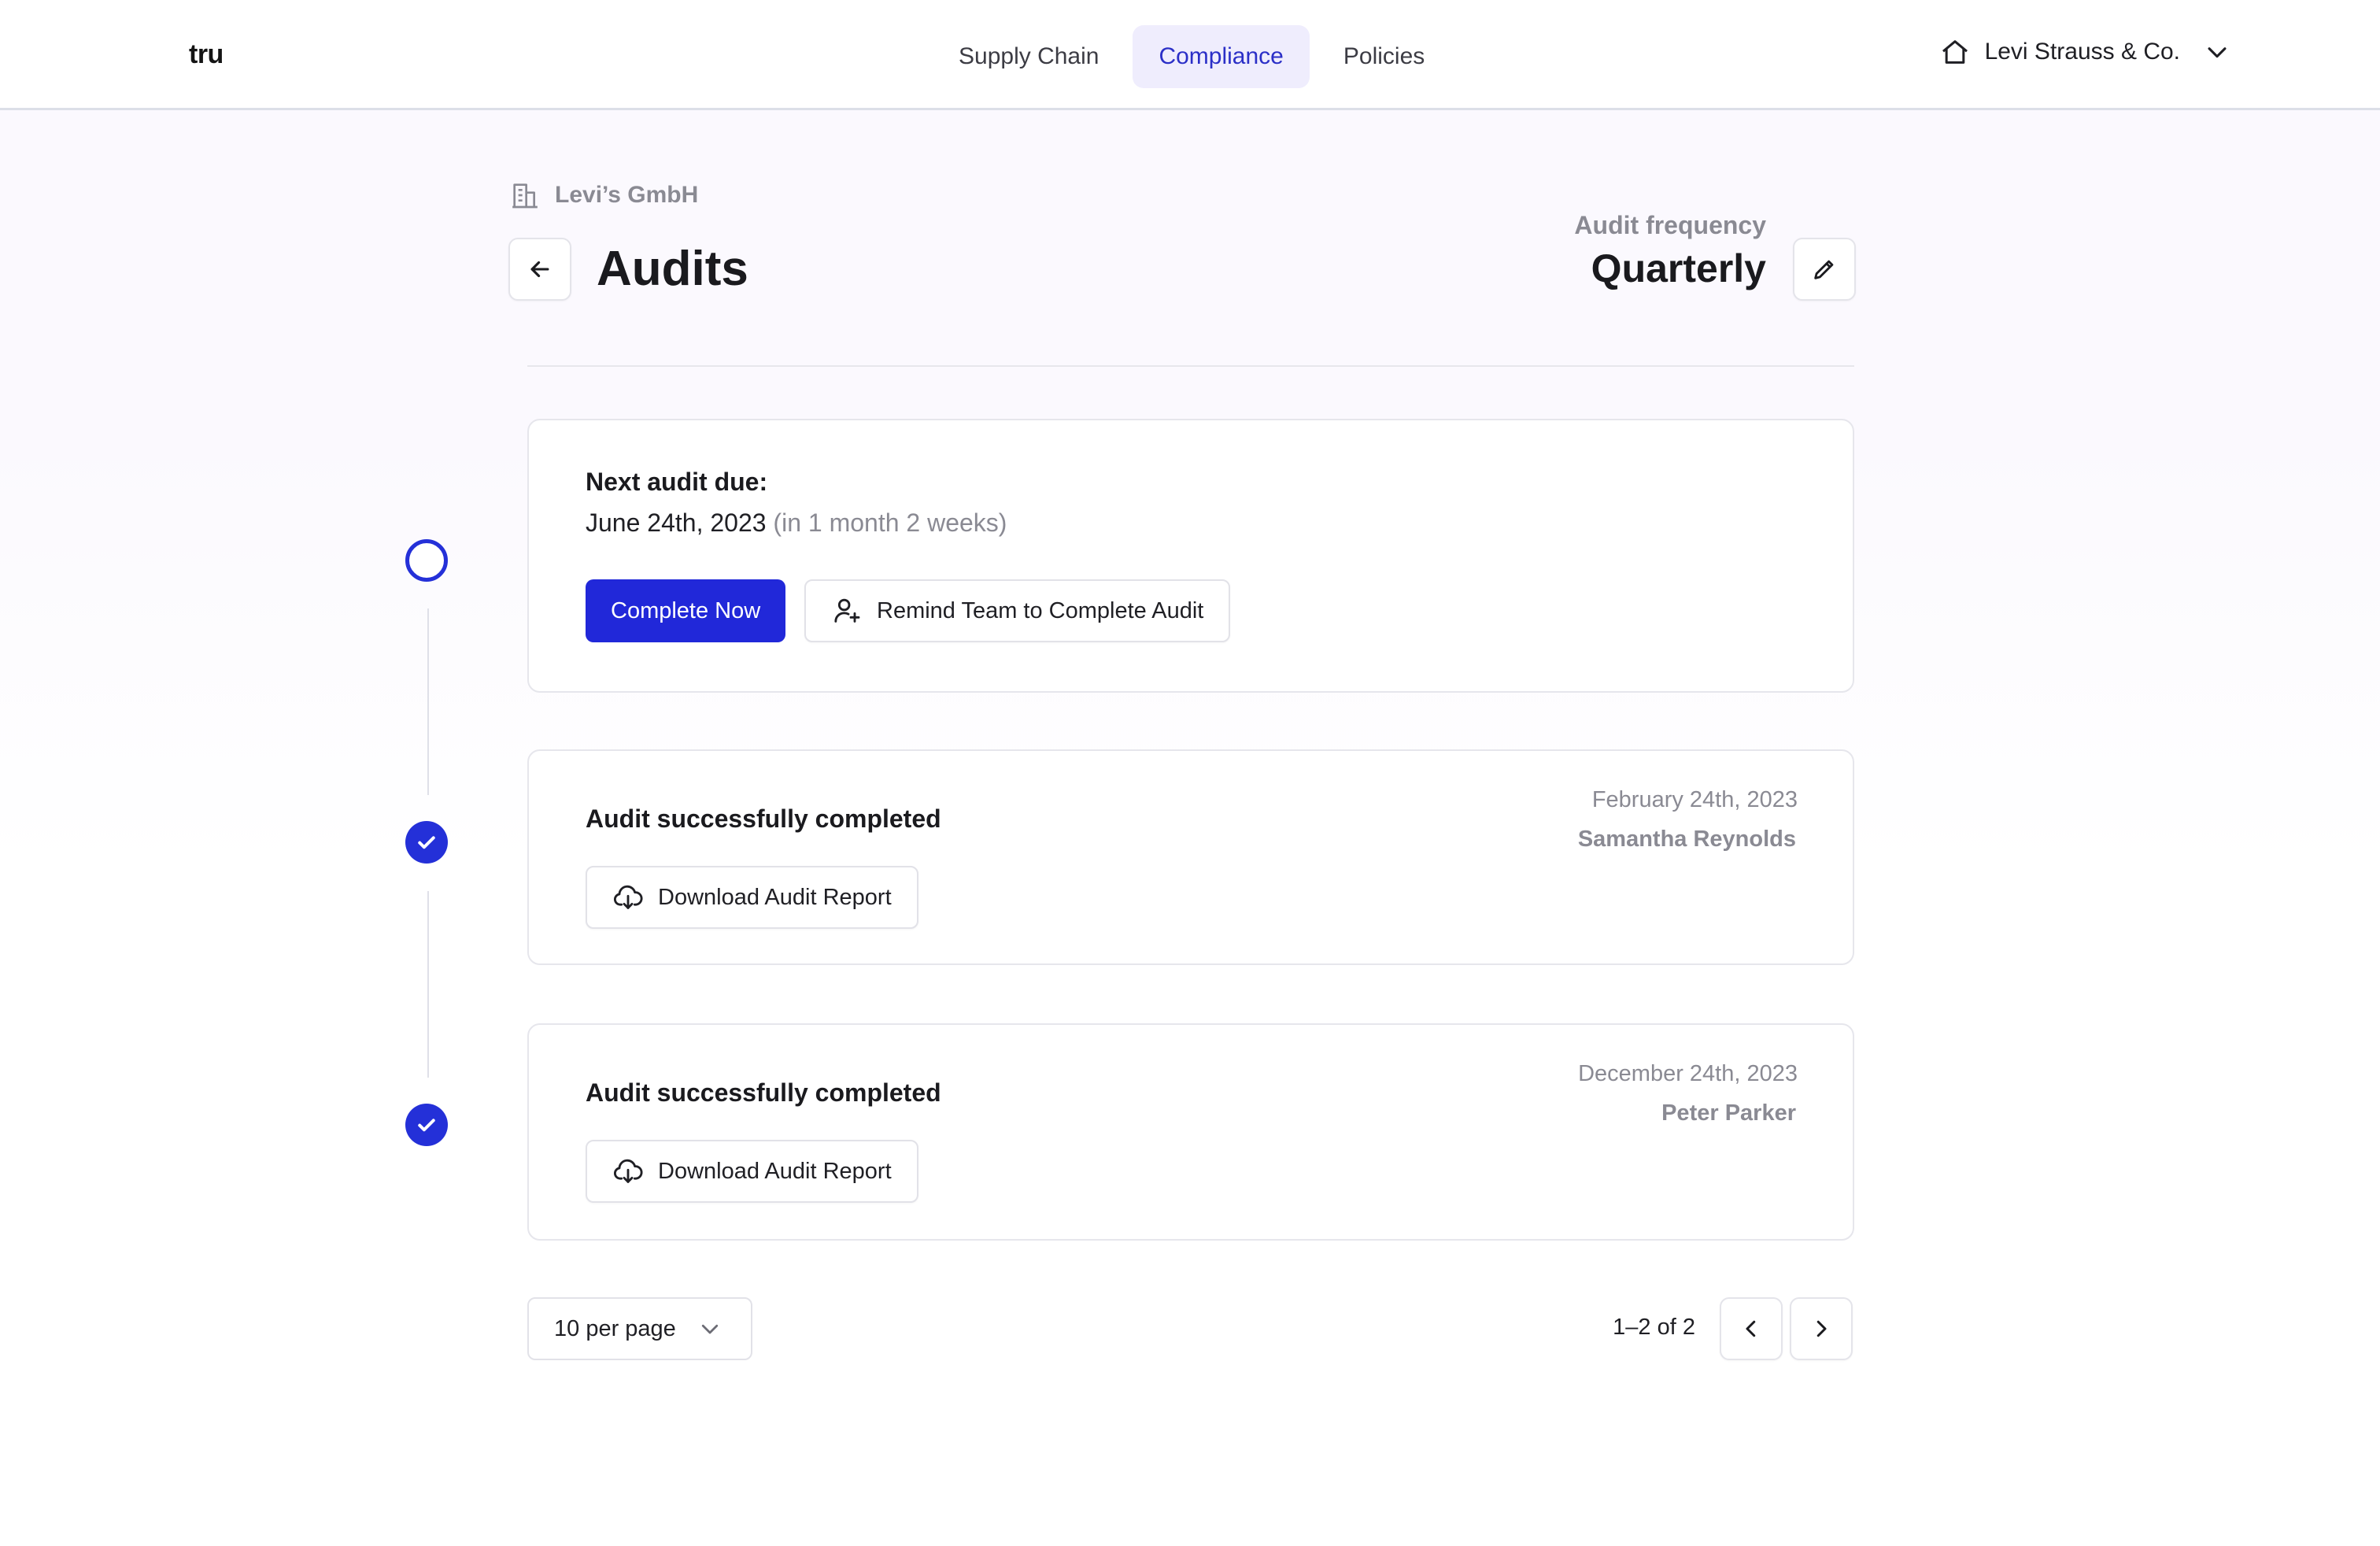 The height and width of the screenshot is (1546, 2380). I want to click on main-nav-tabs: Supply Chain Compliance Policies, so click(1192, 56).